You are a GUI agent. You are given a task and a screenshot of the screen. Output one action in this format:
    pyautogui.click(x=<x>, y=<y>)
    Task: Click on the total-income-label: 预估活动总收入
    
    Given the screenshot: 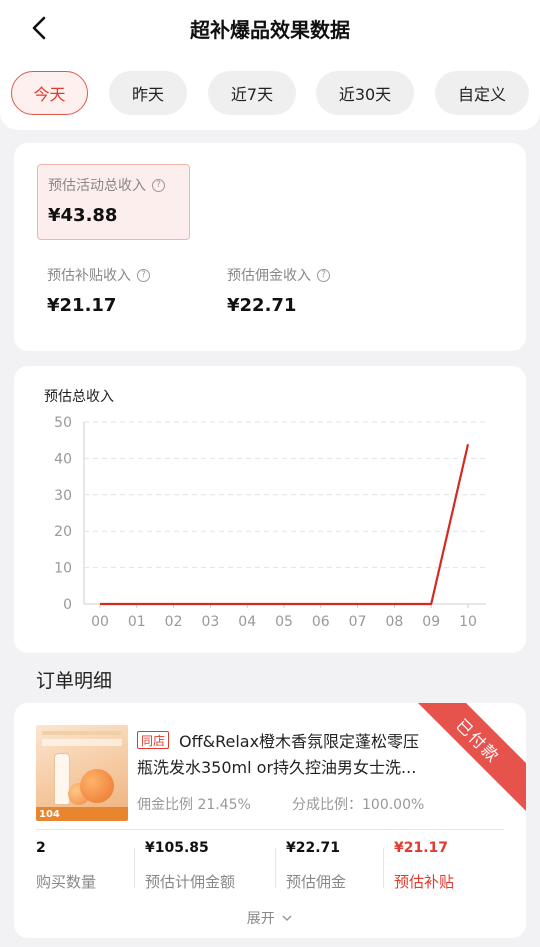 What is the action you would take?
    pyautogui.click(x=97, y=186)
    